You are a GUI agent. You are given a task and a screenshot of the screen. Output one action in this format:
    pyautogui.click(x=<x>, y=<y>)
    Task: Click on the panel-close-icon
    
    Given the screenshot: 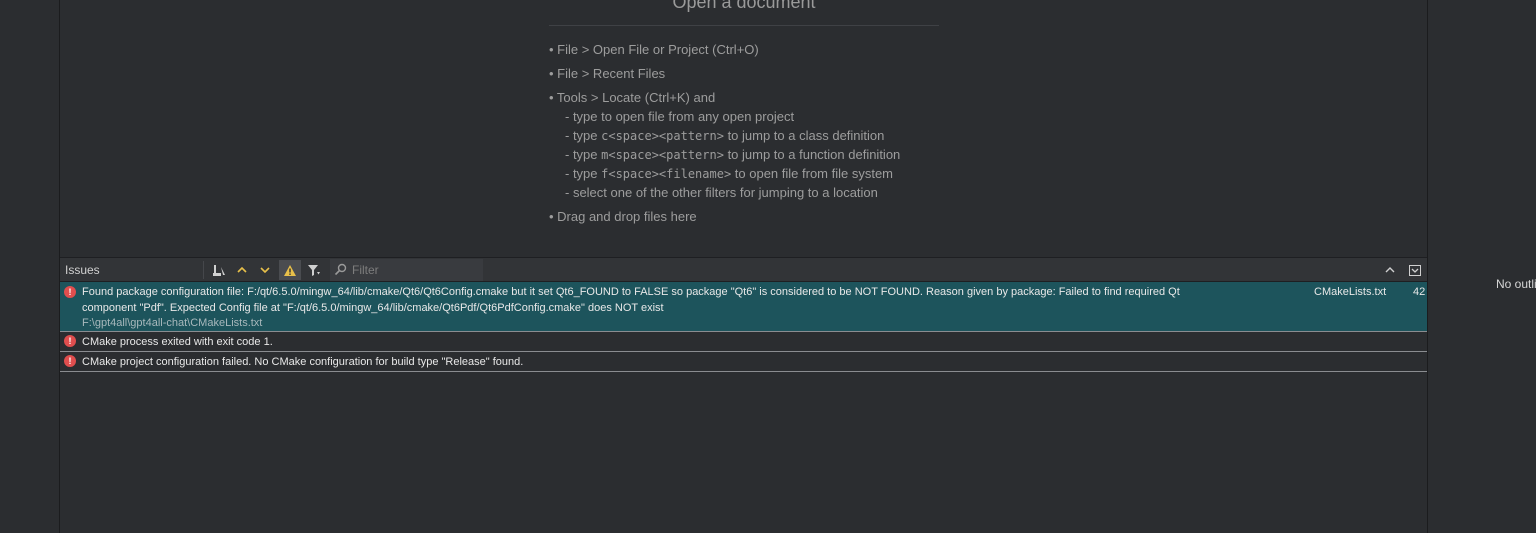 What is the action you would take?
    pyautogui.click(x=1415, y=270)
    